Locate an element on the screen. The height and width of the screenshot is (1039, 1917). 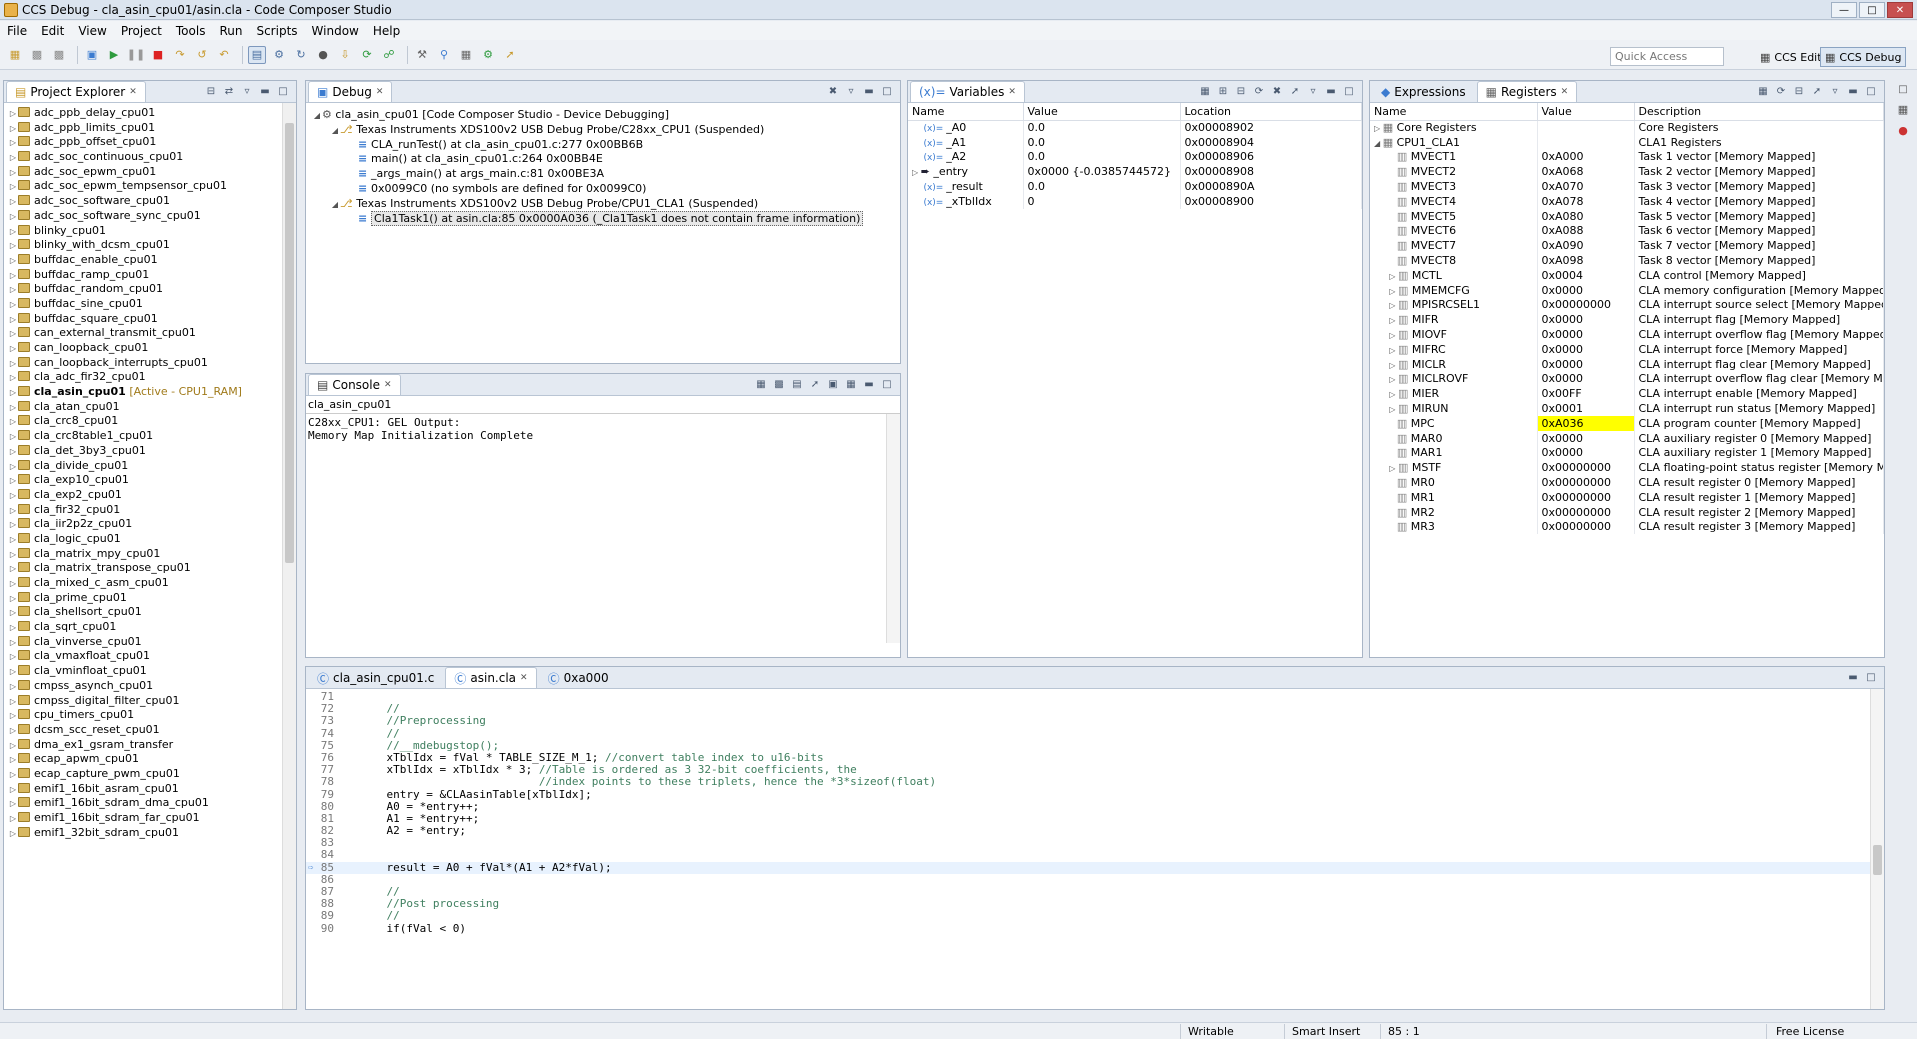
collapse-all-icon: ⊟ is located at coordinates (1799, 91).